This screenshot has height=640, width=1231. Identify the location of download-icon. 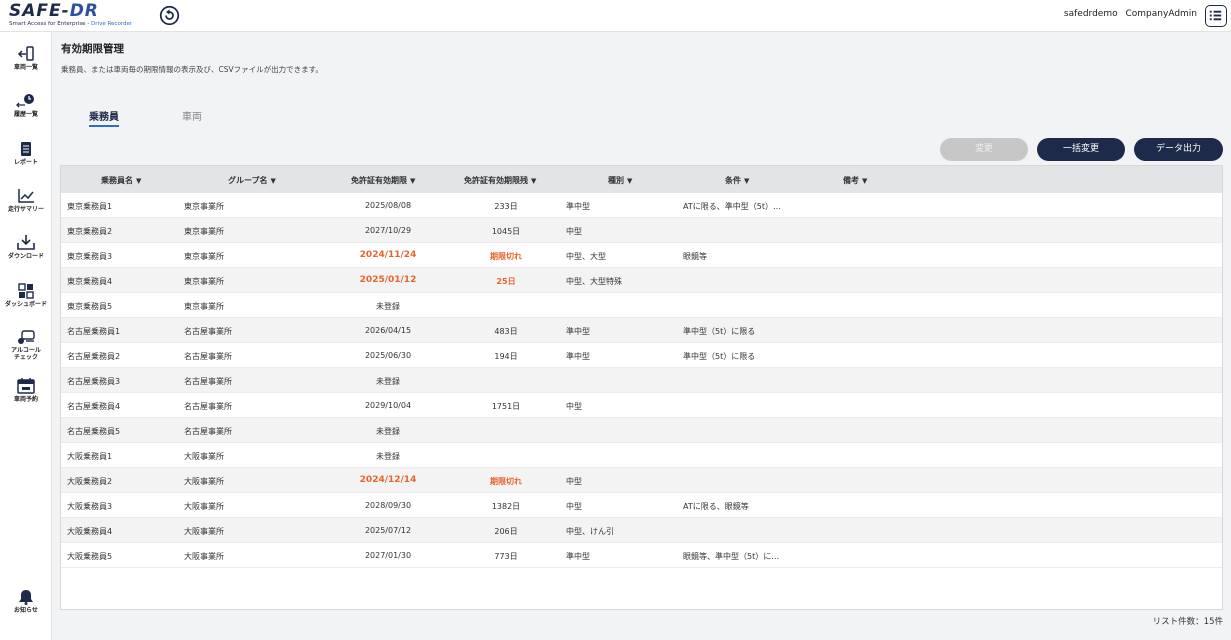
(26, 242).